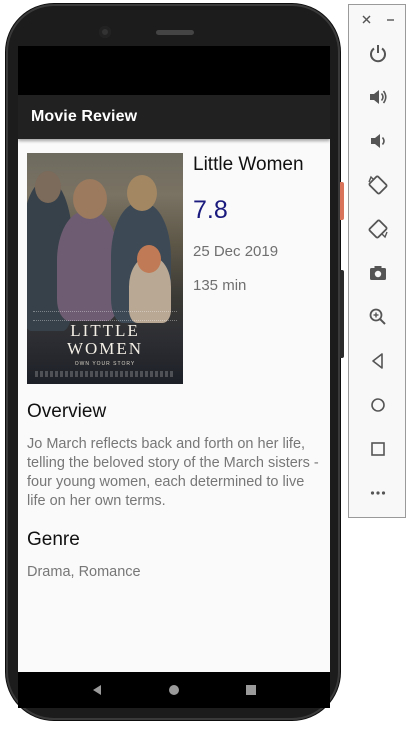  I want to click on home-button, so click(378, 405).